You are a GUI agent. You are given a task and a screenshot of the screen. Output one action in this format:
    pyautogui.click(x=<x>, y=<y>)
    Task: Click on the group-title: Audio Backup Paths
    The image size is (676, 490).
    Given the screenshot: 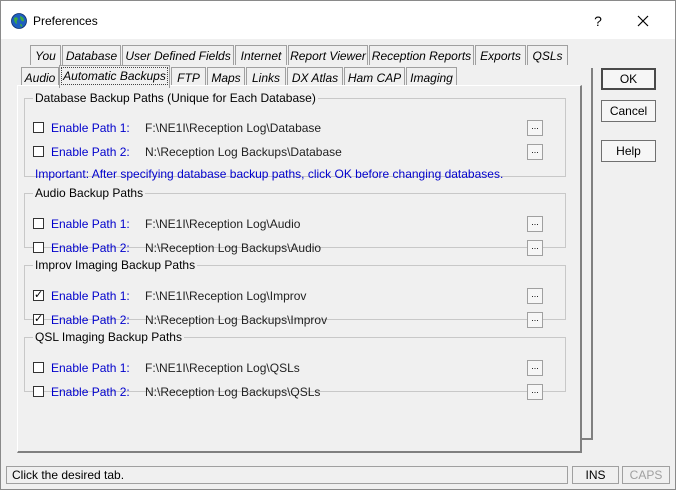 What is the action you would take?
    pyautogui.click(x=89, y=193)
    